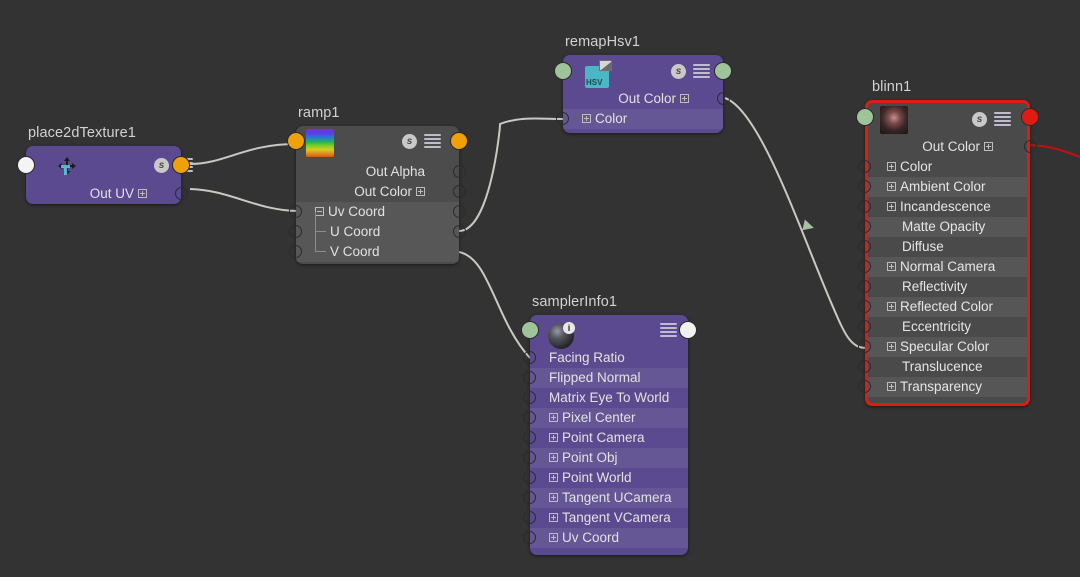 The image size is (1080, 577). I want to click on port-specular-color, so click(864, 346).